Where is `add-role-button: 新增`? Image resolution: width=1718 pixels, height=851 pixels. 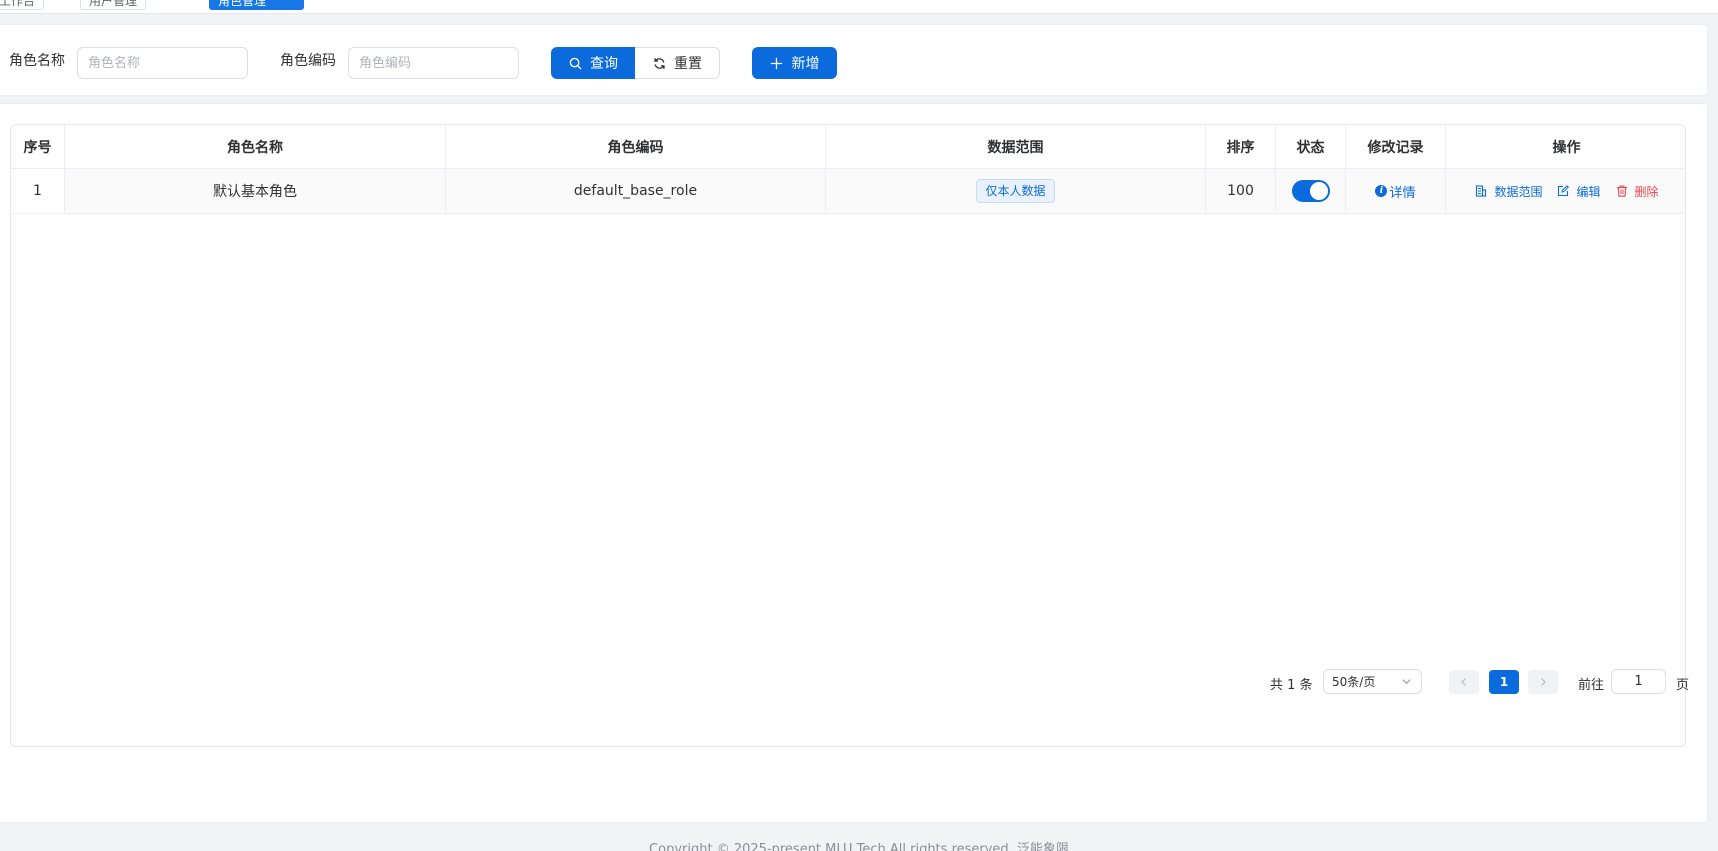 add-role-button: 新增 is located at coordinates (794, 63).